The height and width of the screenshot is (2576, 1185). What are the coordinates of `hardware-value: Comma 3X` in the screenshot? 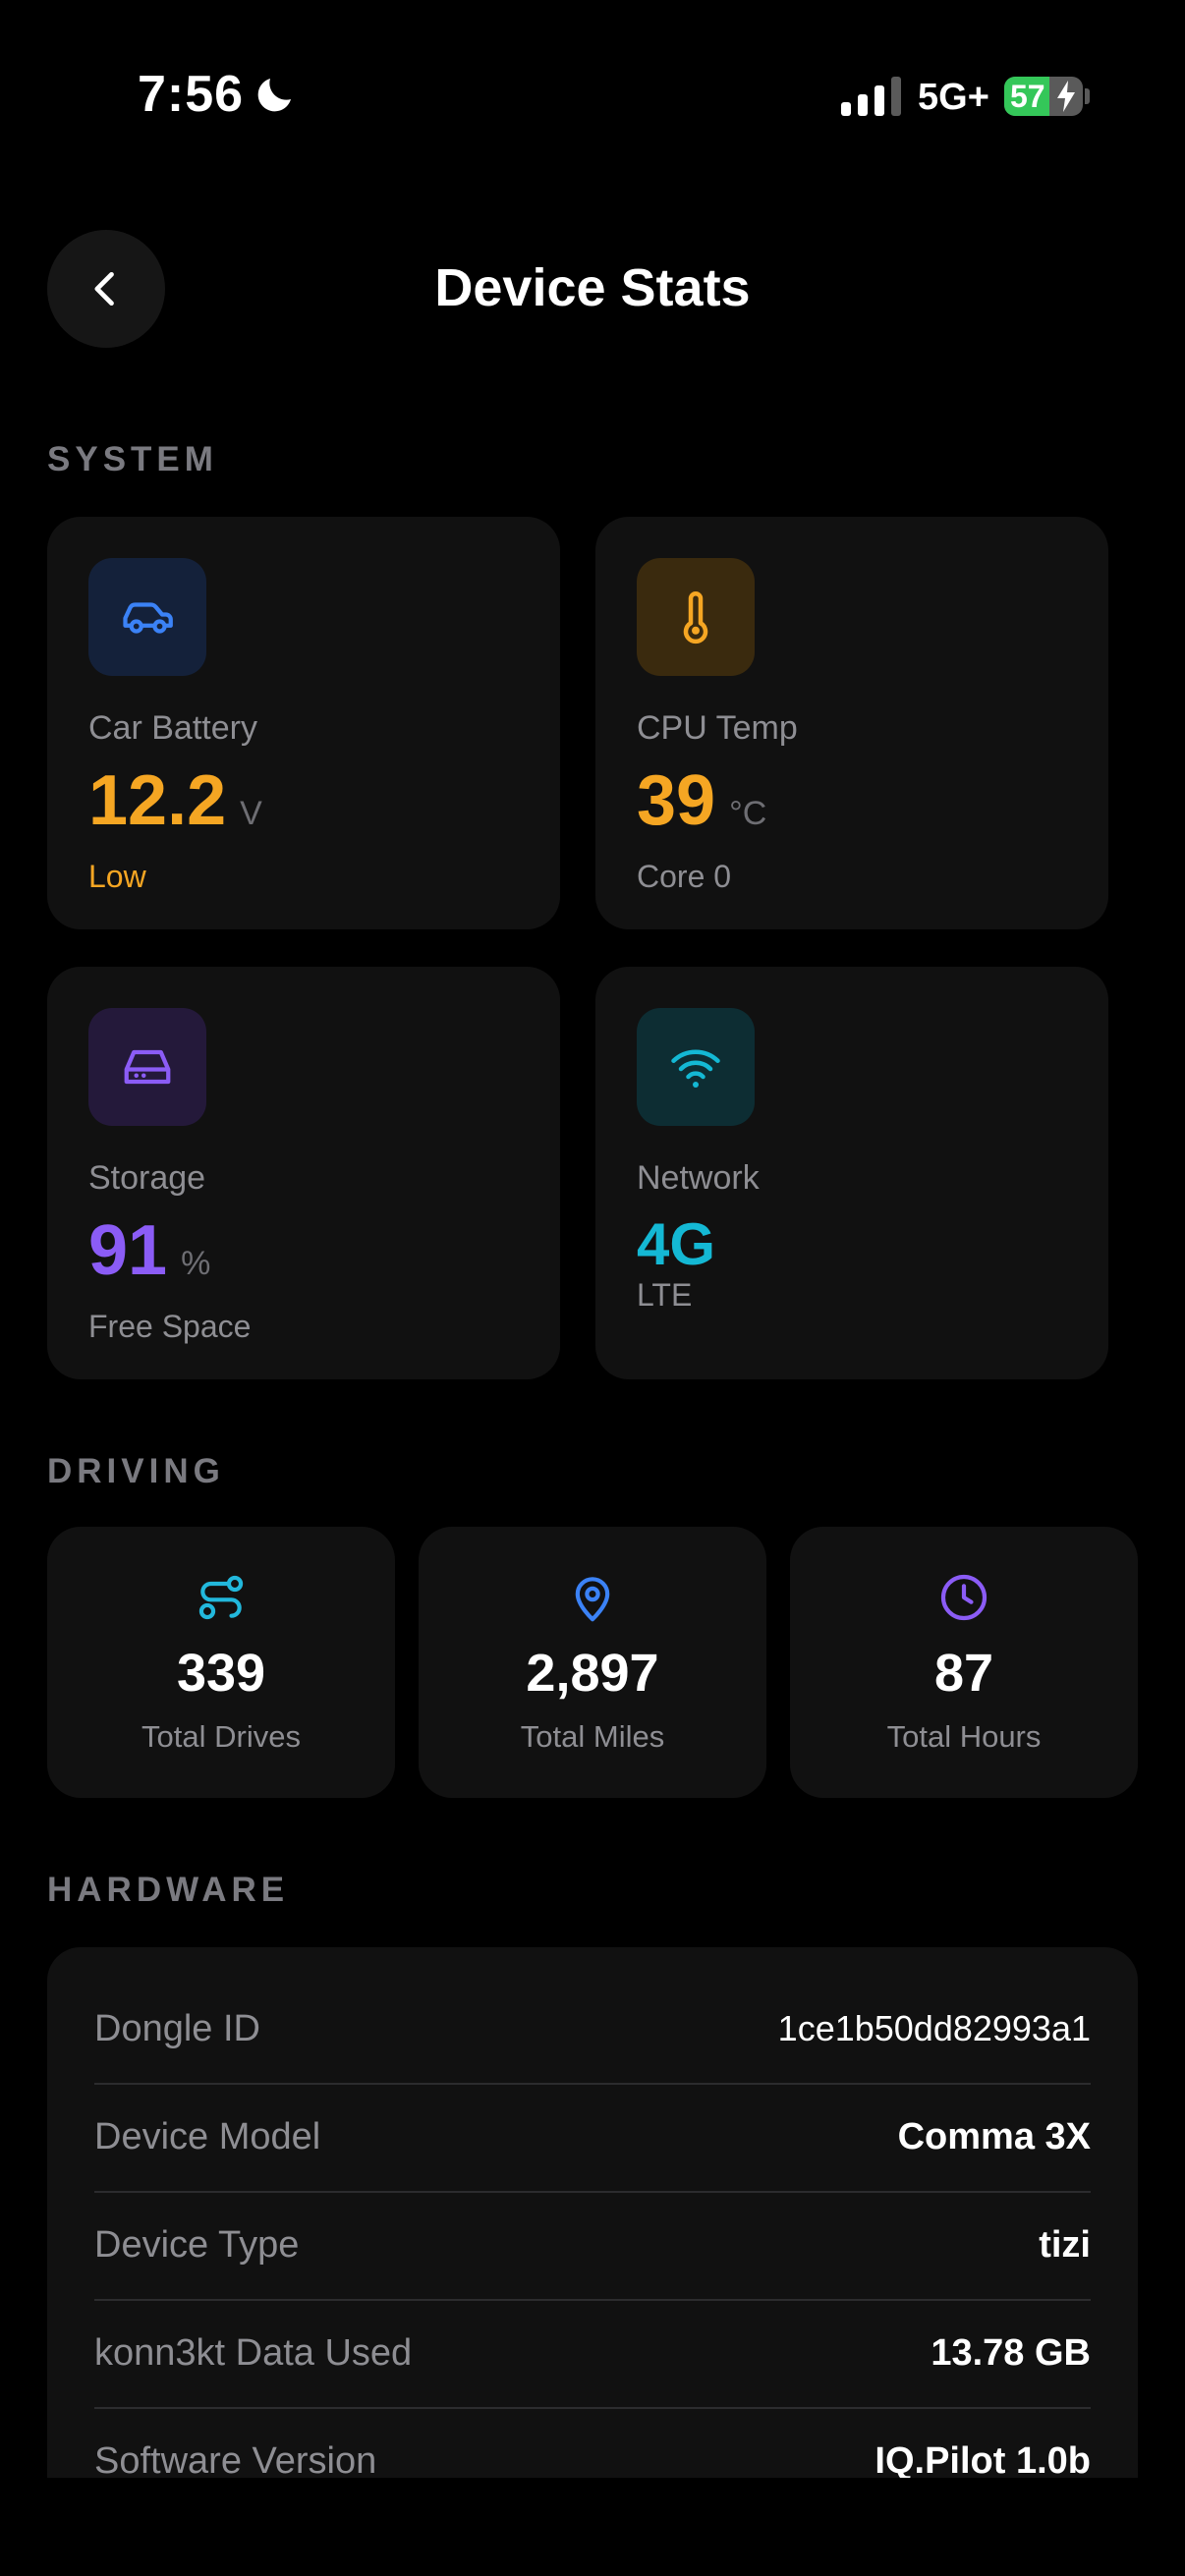 It's located at (994, 2136).